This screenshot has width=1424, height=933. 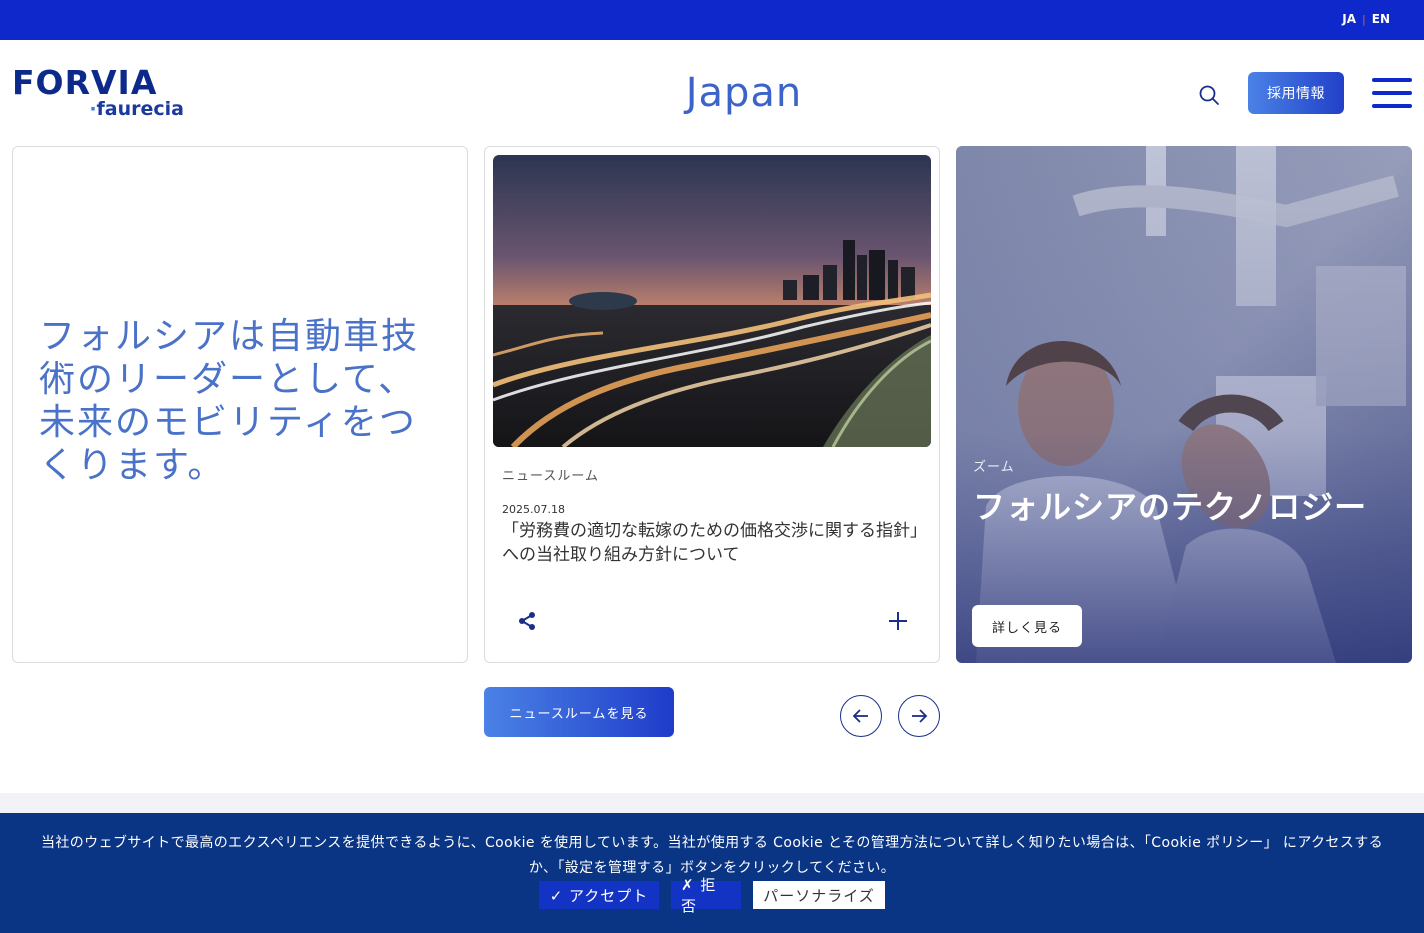 I want to click on learn-more-button: 詳しく見る, so click(x=1027, y=626).